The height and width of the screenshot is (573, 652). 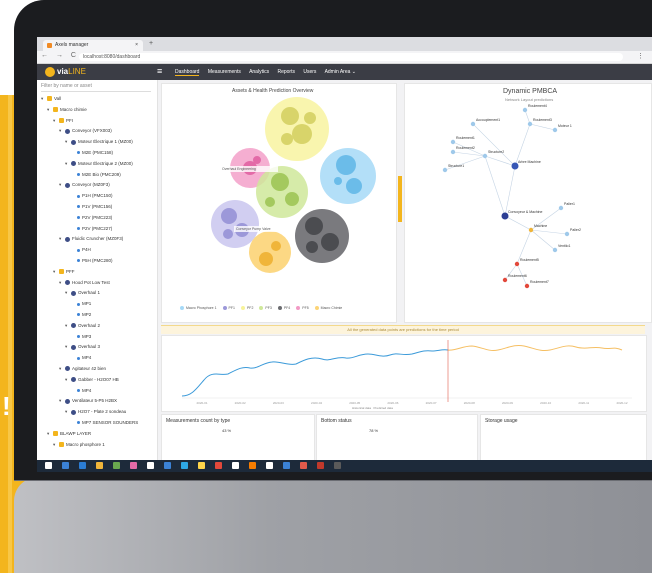 What do you see at coordinates (85, 130) in the screenshot?
I see `tree-item: ▾ Conveyor (VFX003)` at bounding box center [85, 130].